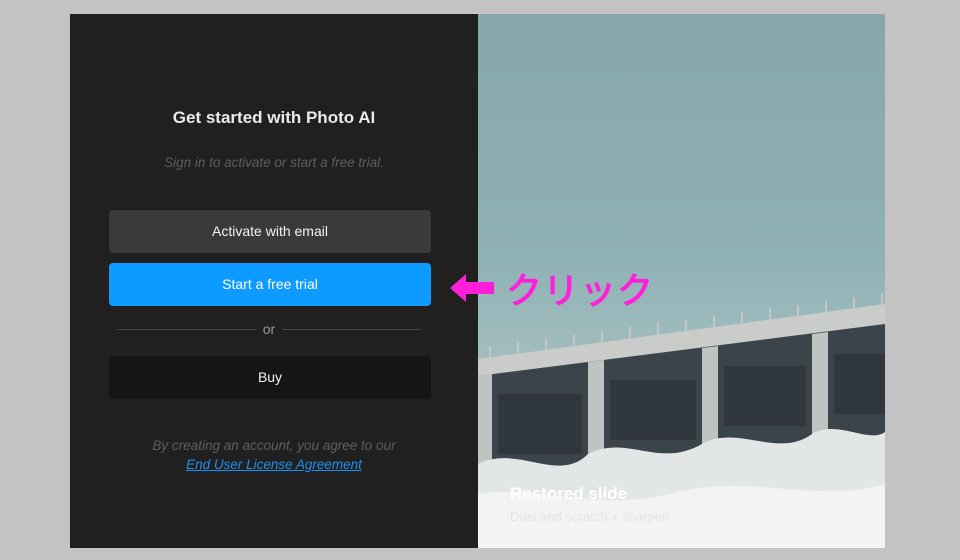 Image resolution: width=960 pixels, height=560 pixels. Describe the element at coordinates (270, 231) in the screenshot. I see `activate-with-email-button: Activate with email` at that location.